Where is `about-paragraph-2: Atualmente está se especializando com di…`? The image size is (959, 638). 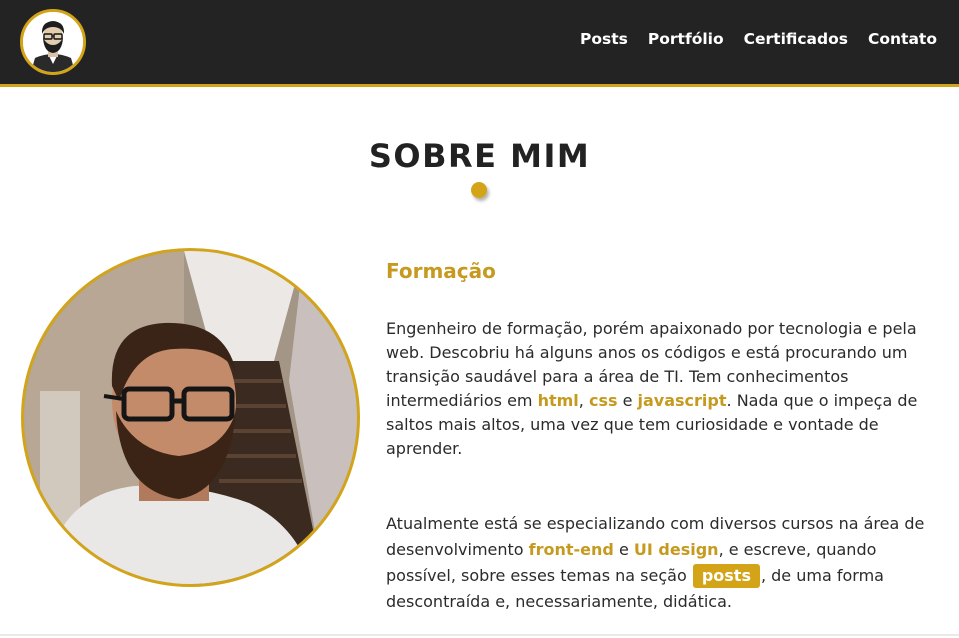 about-paragraph-2: Atualmente está se especializando com di… is located at coordinates (656, 563).